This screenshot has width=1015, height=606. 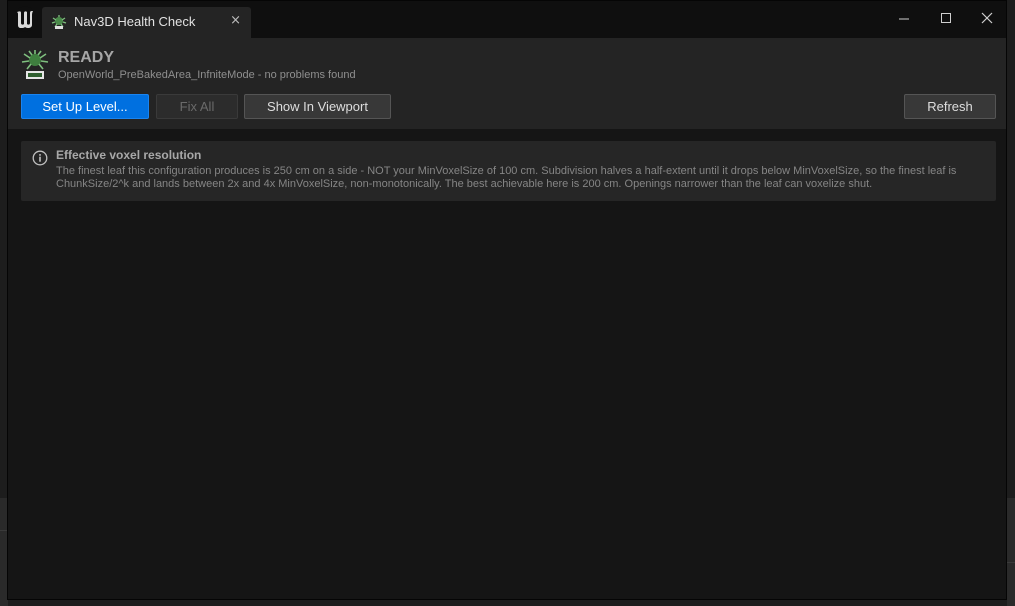 I want to click on close-icon, so click(x=987, y=18).